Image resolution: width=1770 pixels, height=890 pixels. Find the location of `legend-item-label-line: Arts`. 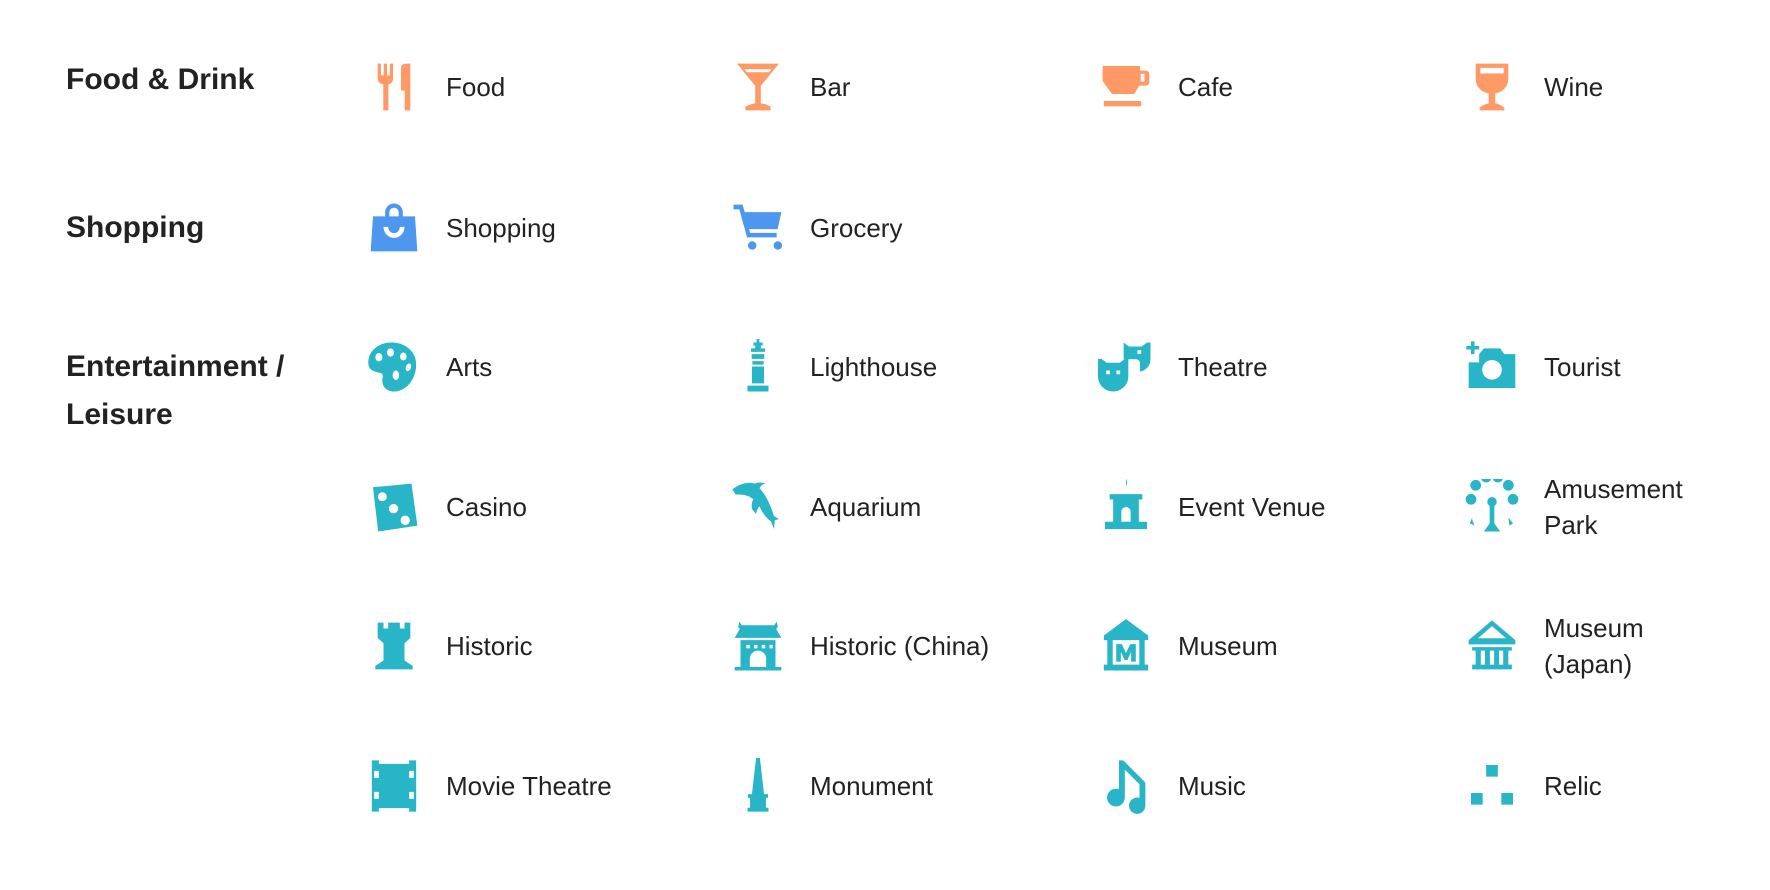

legend-item-label-line: Arts is located at coordinates (469, 367).